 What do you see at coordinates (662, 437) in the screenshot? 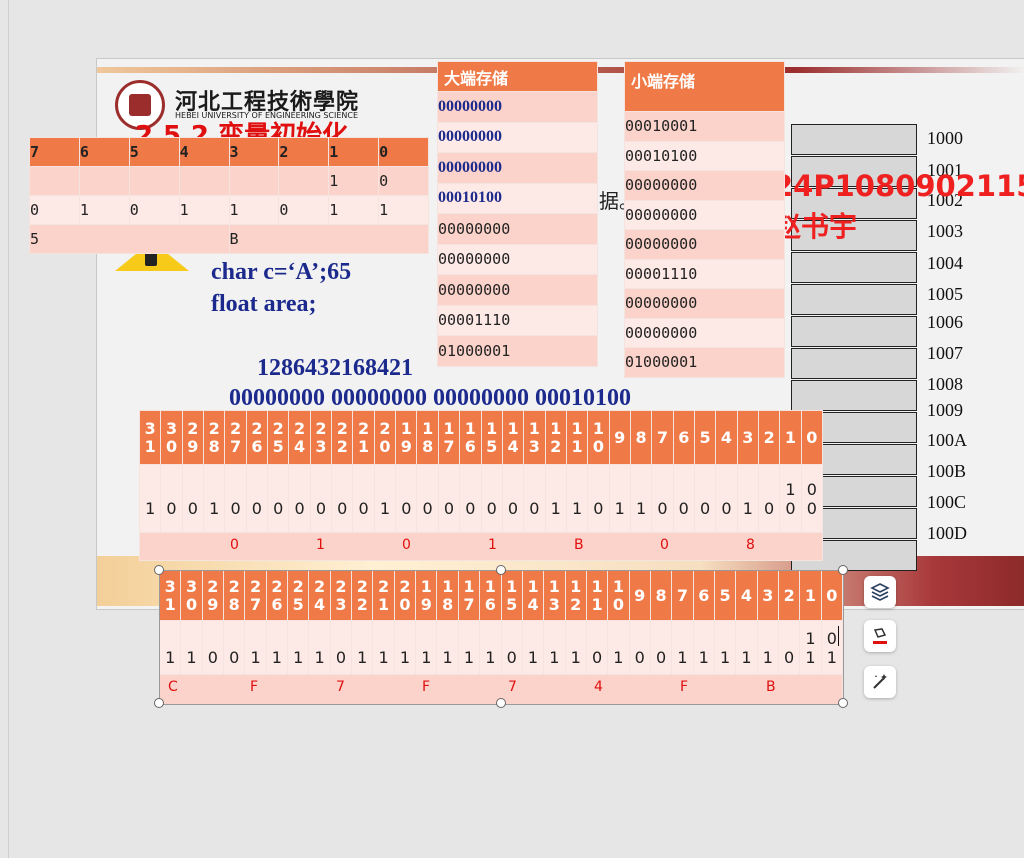
I see `bit-index-cell: 7` at bounding box center [662, 437].